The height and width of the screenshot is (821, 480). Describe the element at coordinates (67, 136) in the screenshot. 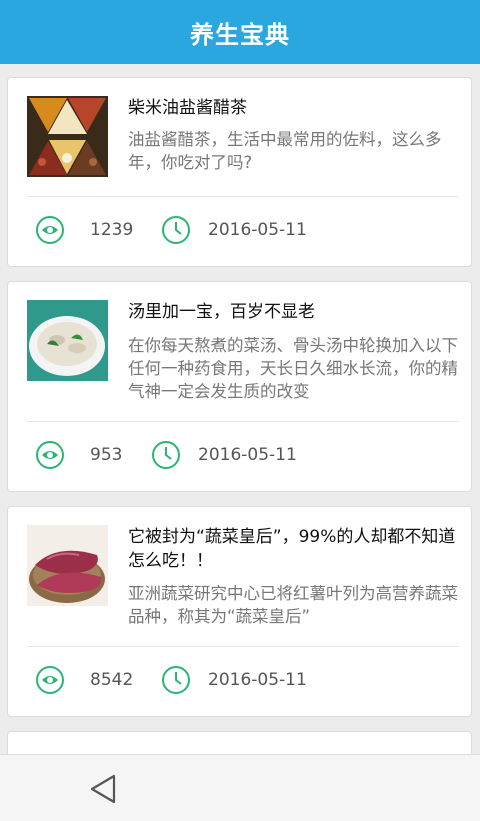

I see `spices-image` at that location.